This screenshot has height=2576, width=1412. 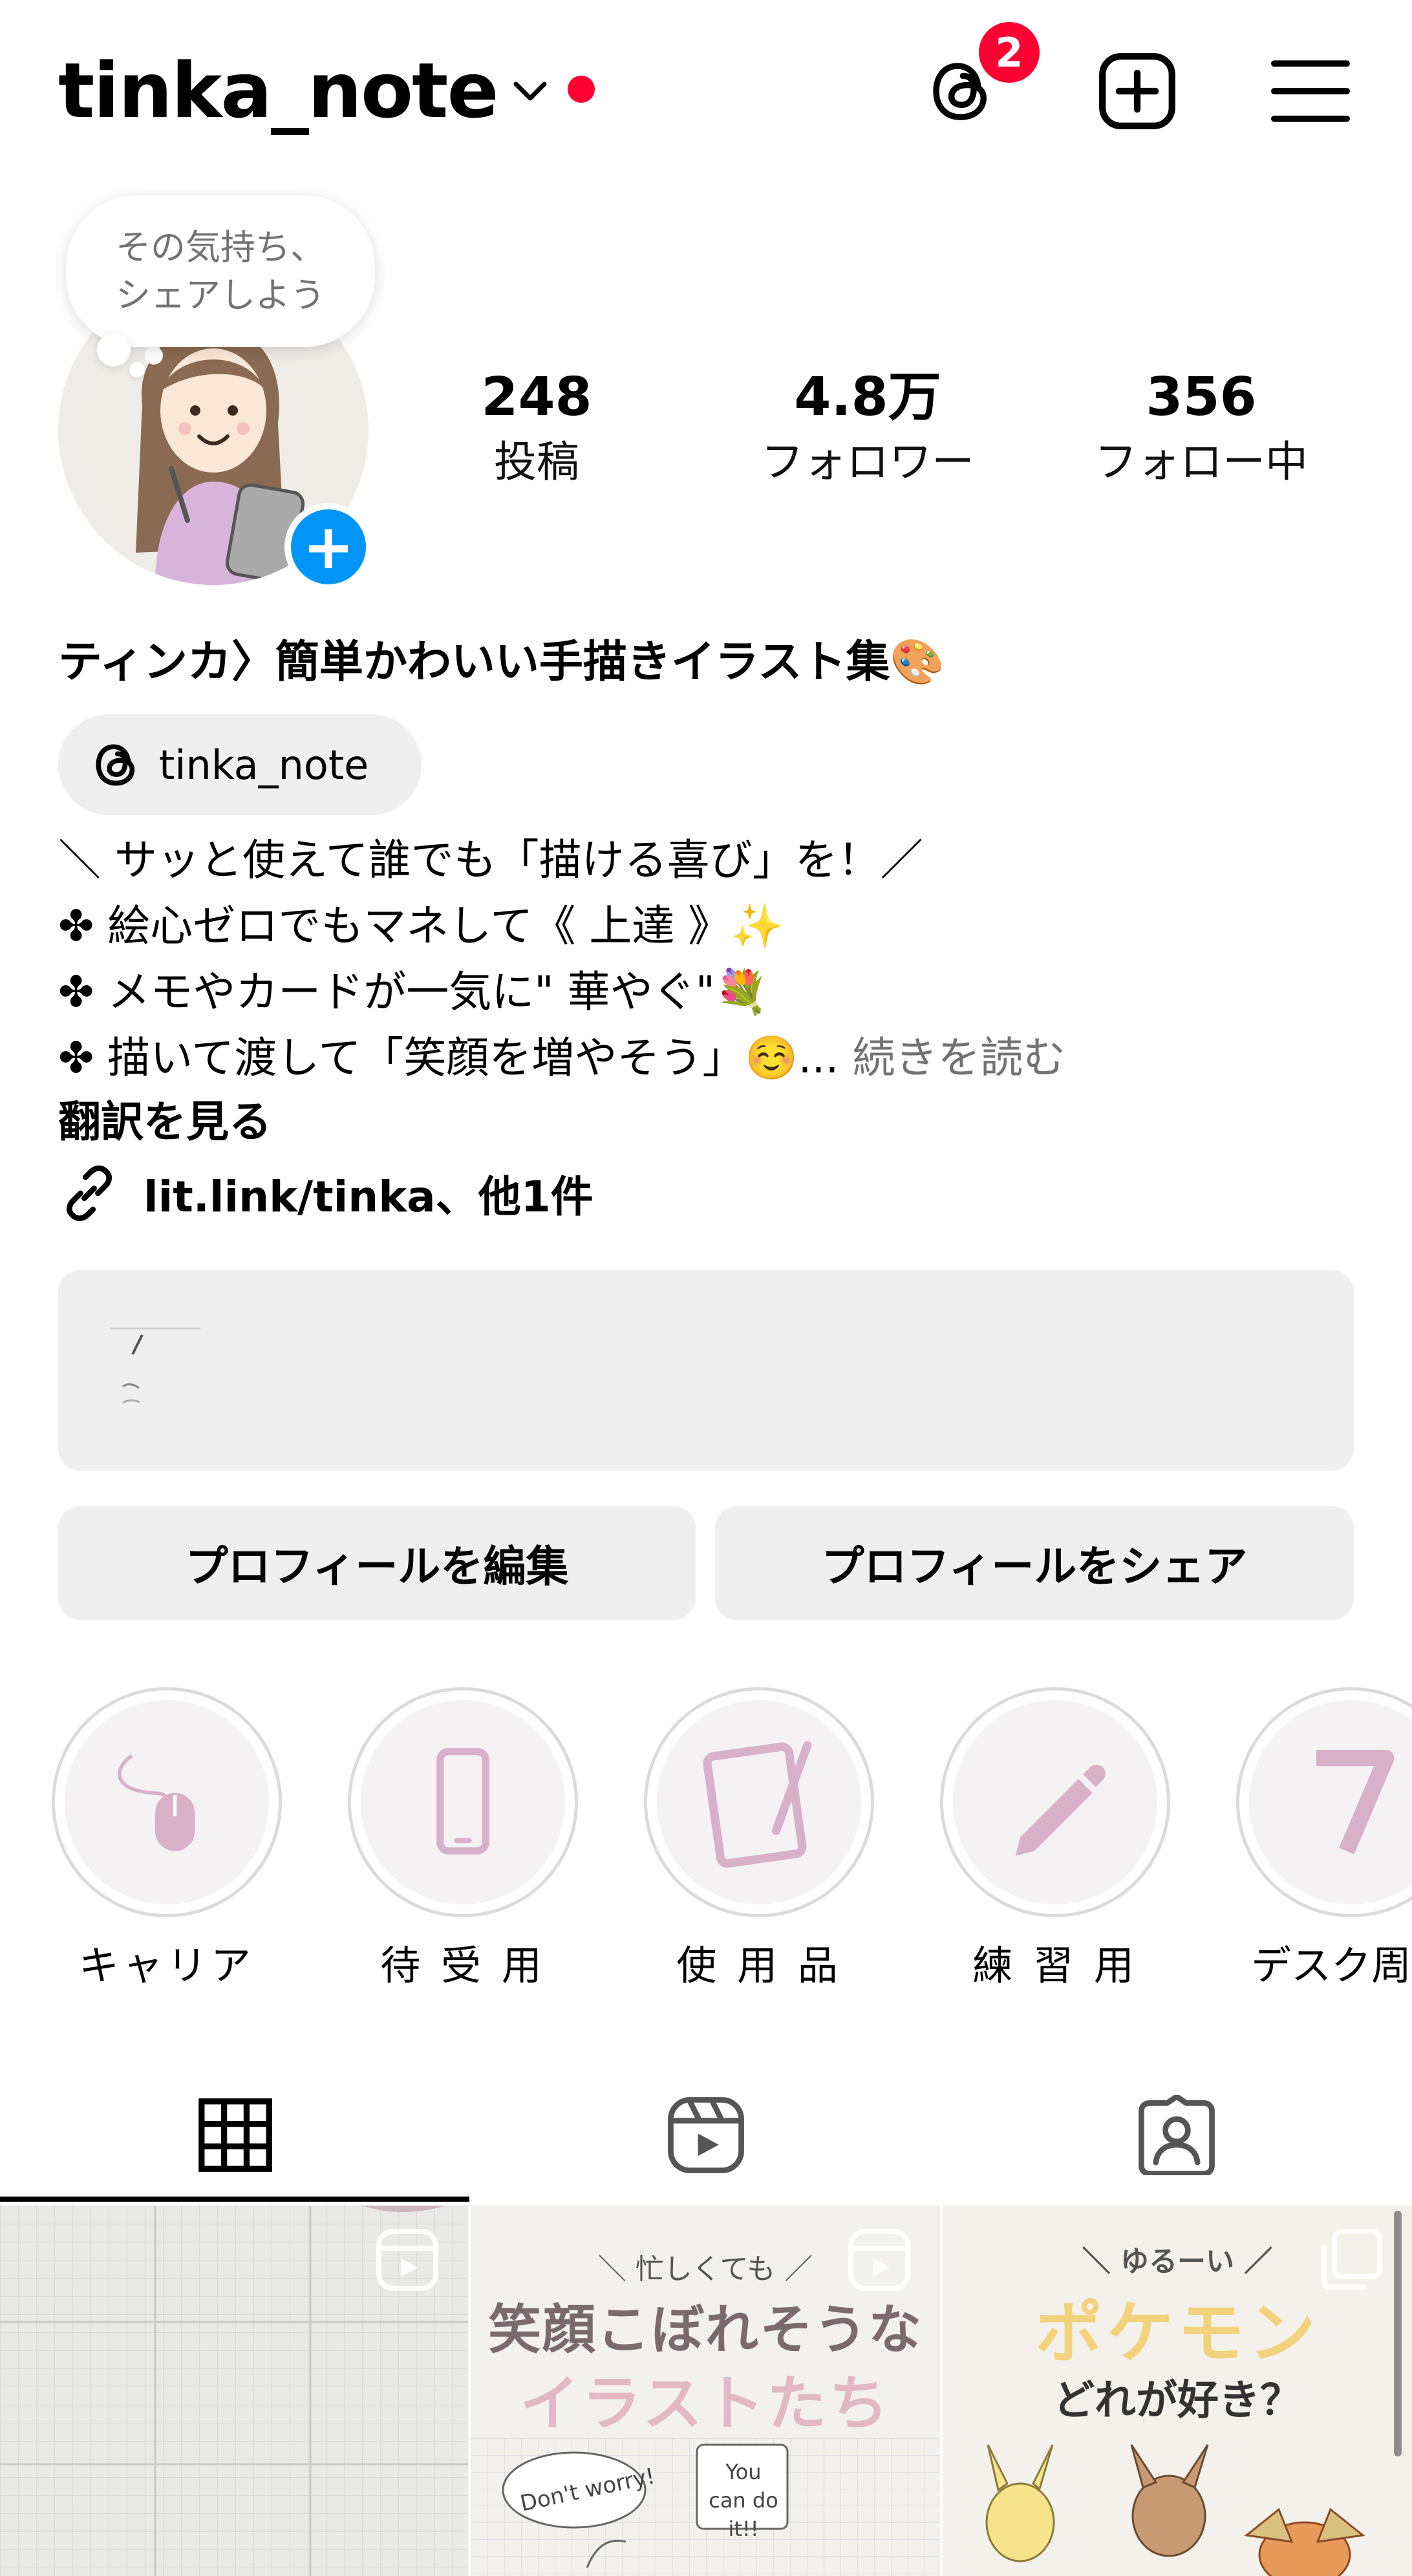 I want to click on add-story-button: +, so click(x=328, y=547).